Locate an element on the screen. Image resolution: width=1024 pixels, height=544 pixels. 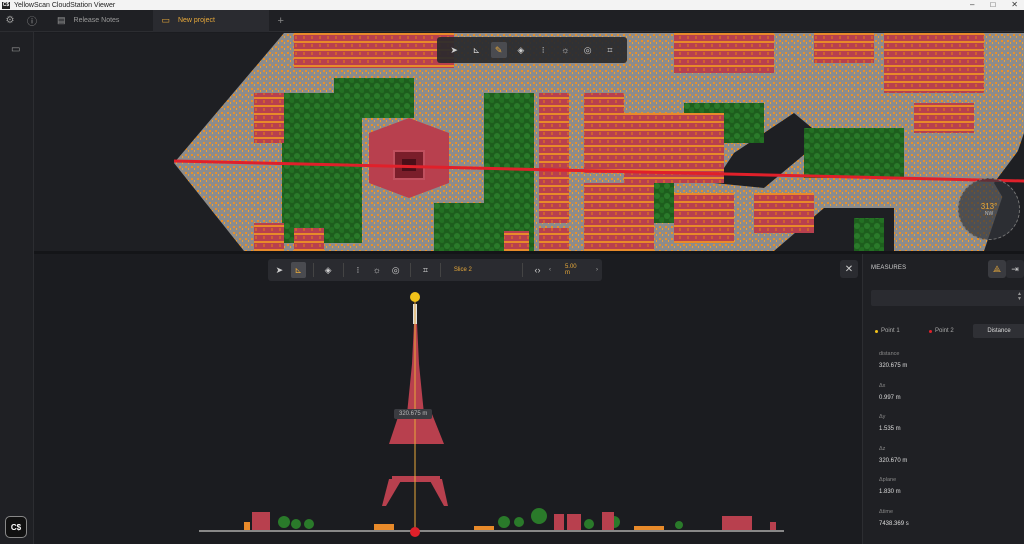
measure-row-dtime: Δtime 7438.369 s is located at coordinates (894, 525).